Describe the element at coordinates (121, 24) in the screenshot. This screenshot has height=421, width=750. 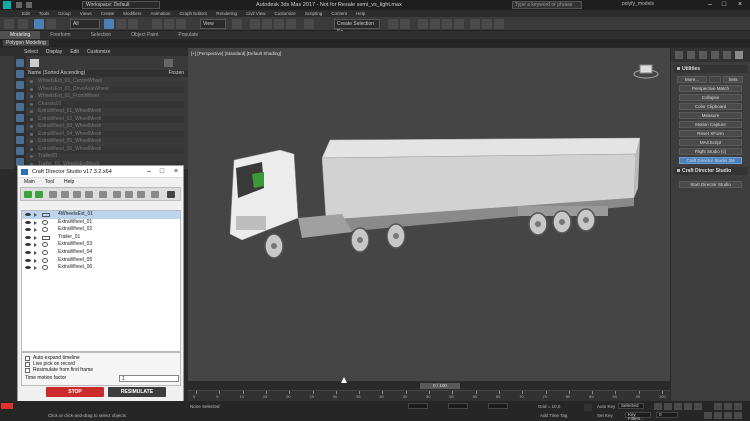
I see `select-by-name-icon` at that location.